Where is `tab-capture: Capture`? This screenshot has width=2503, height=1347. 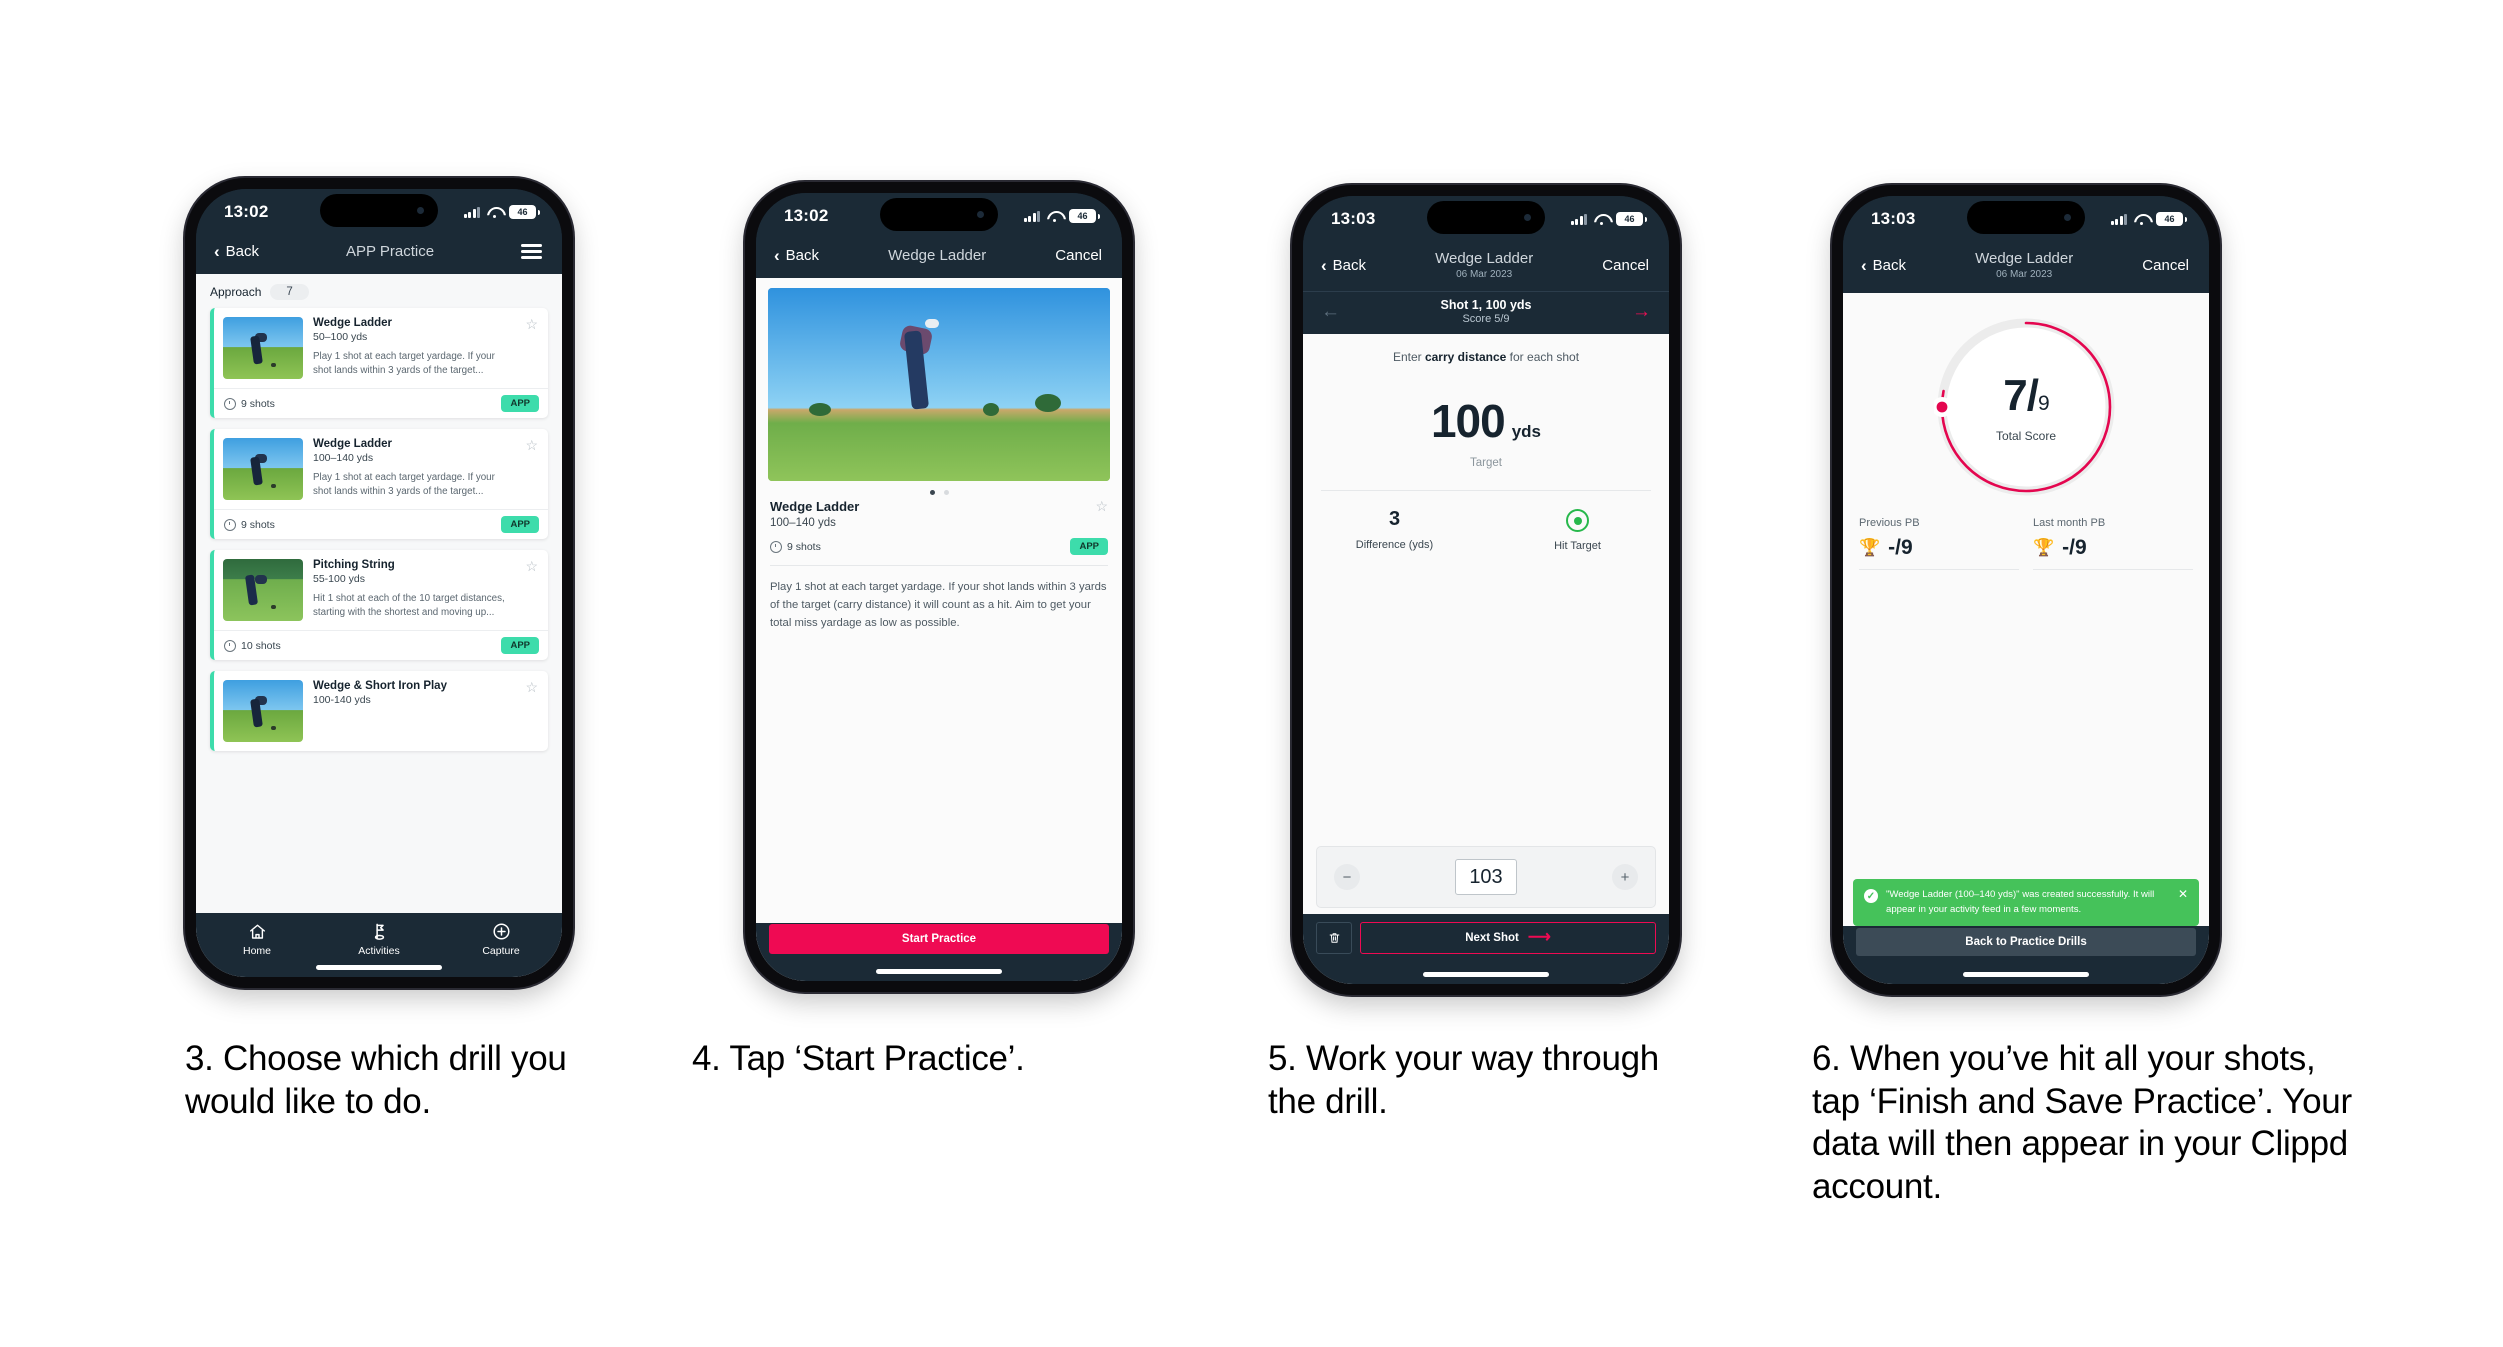 tab-capture: Capture is located at coordinates (501, 939).